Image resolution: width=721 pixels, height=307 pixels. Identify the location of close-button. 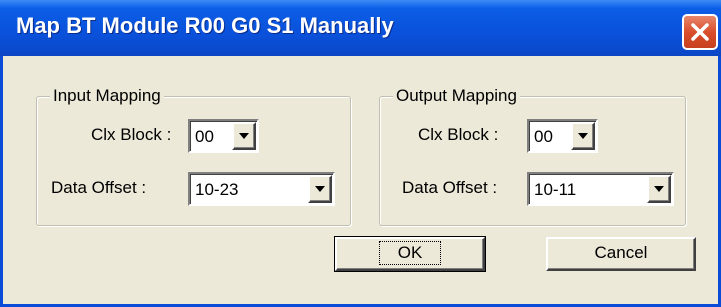
(700, 32).